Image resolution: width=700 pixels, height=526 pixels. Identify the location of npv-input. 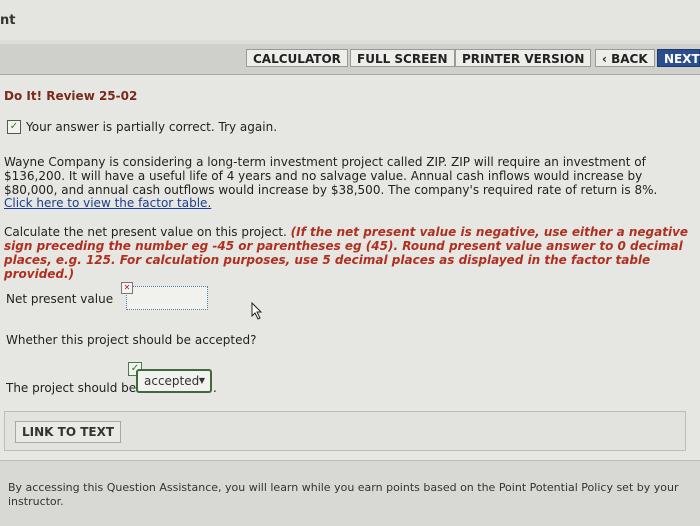
(167, 298).